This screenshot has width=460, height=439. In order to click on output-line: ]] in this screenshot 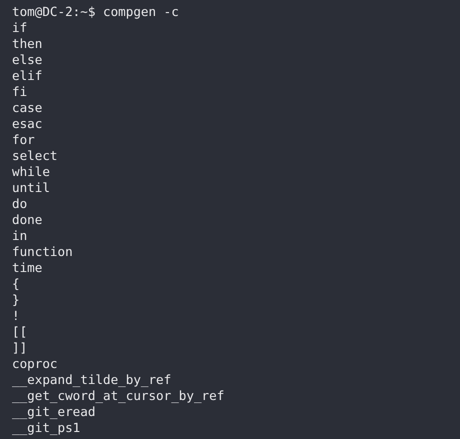, I will do `click(20, 348)`.